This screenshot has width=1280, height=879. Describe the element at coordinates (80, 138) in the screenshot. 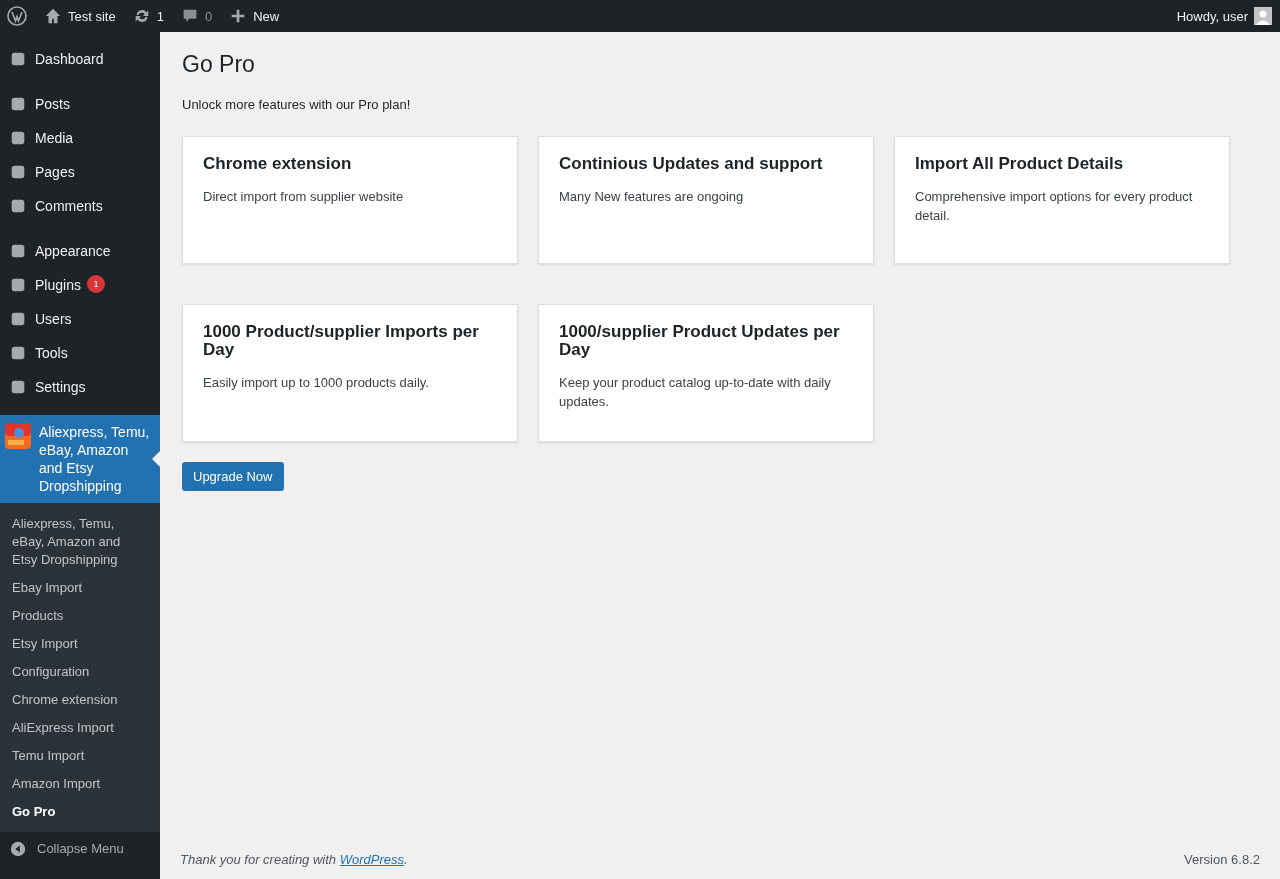

I see `sidebar-item: Media` at that location.